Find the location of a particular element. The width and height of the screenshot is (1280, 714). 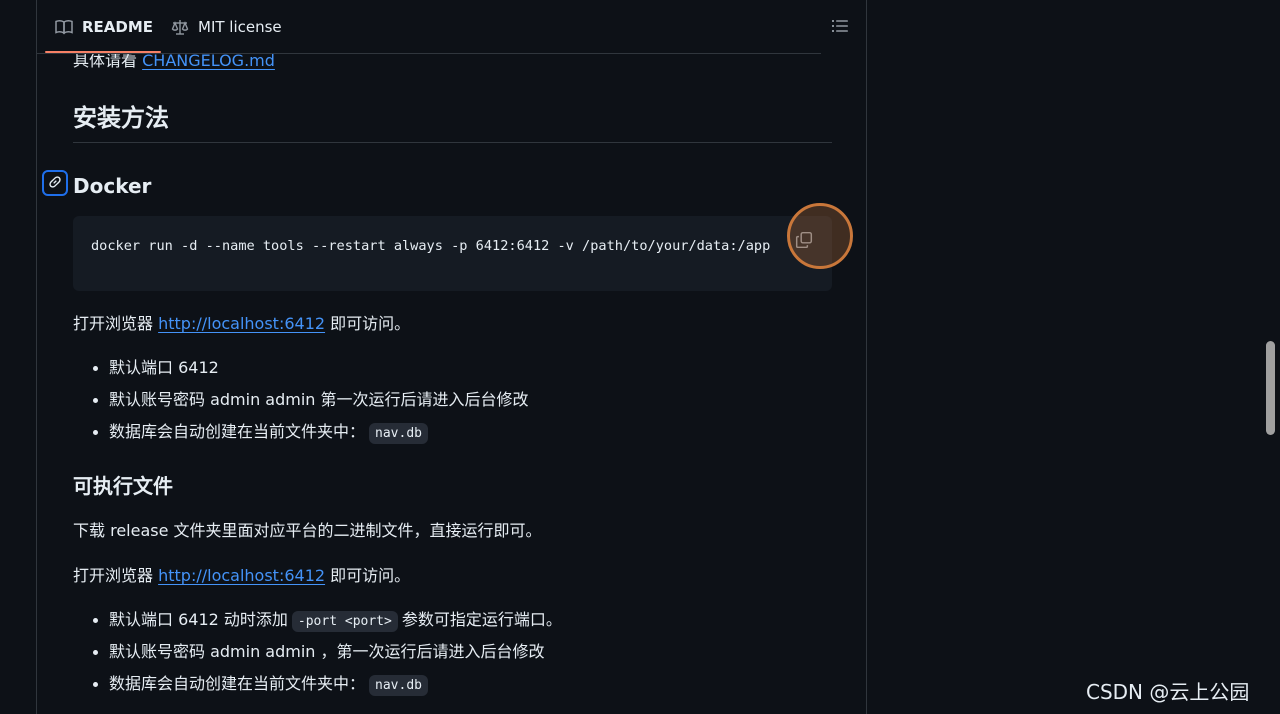

binary-open-line: 打开浏览器 http://localhost:6412 即可访问。 is located at coordinates (241, 576).